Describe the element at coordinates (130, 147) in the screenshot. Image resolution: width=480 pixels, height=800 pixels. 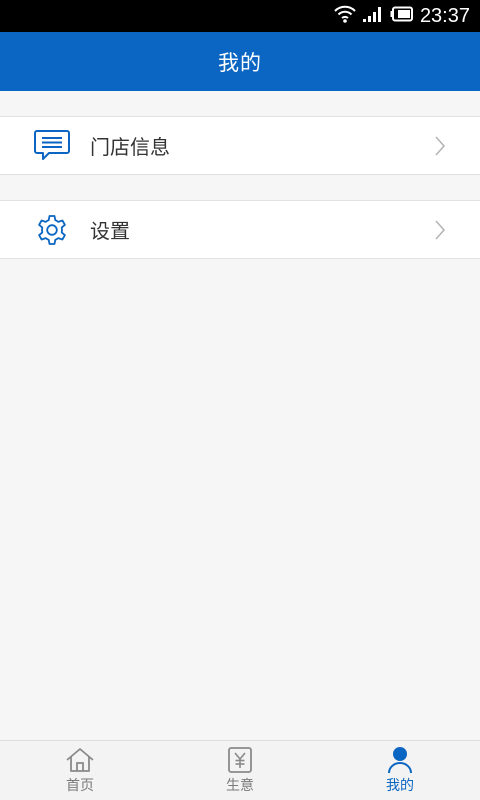
I see `menu-item-label: 门店信息` at that location.